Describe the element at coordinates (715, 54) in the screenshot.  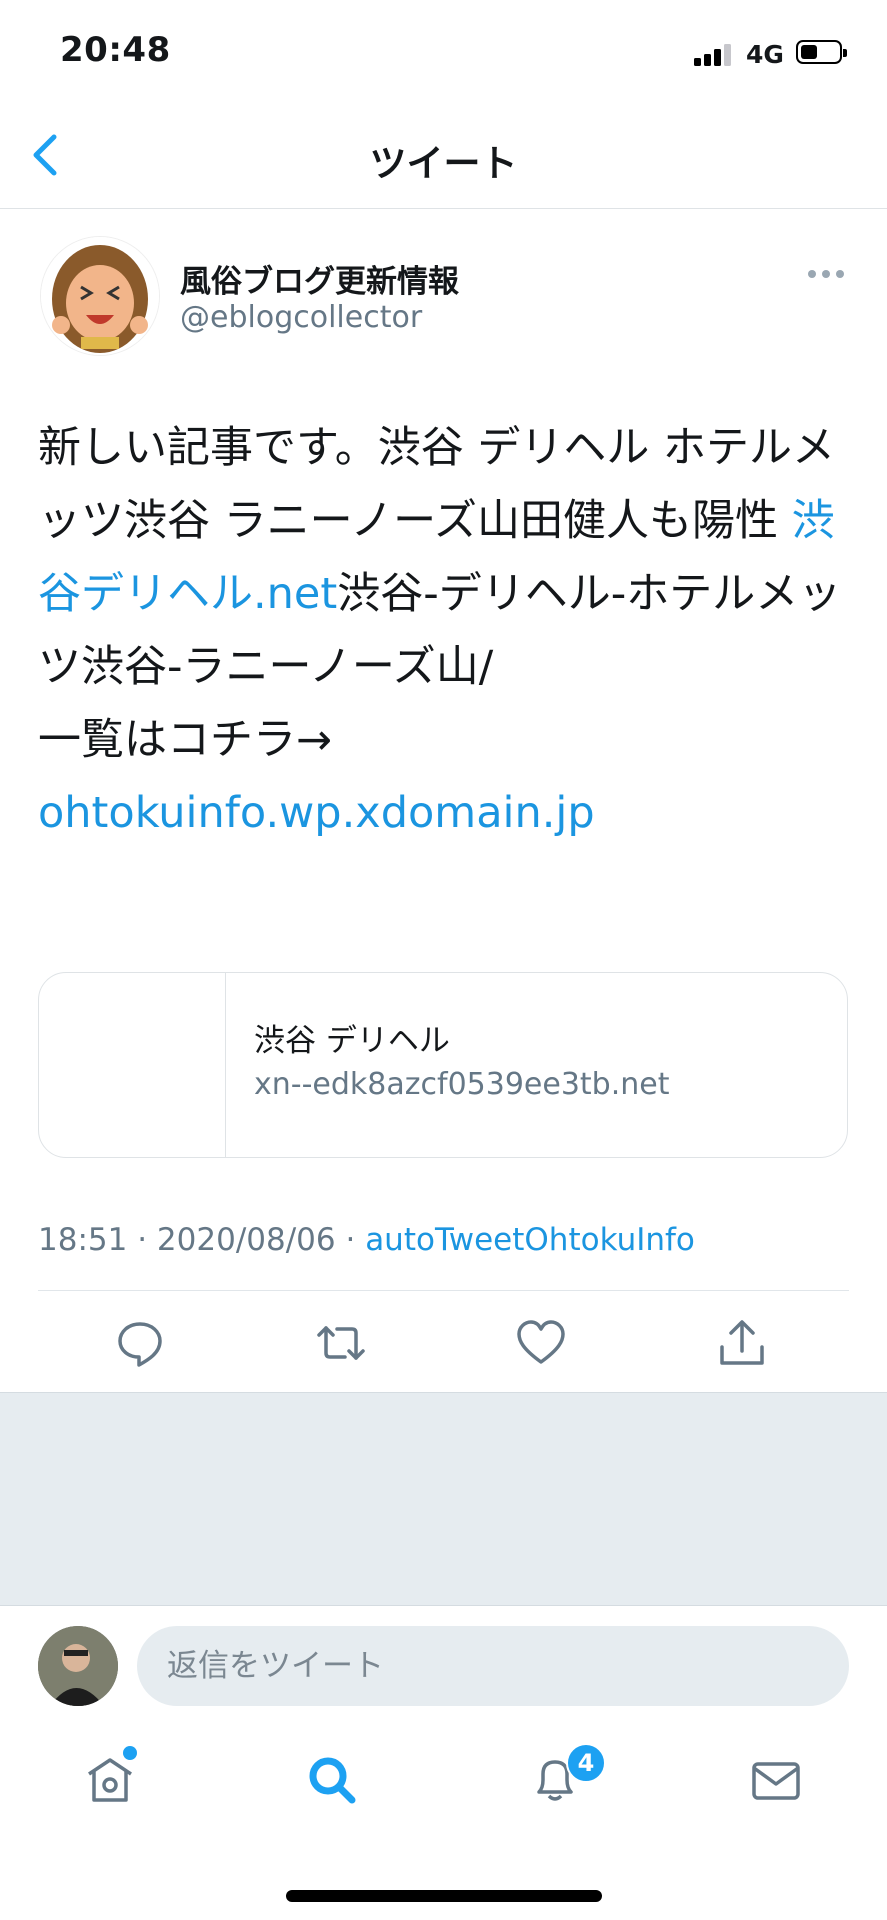
I see `signal-icon` at that location.